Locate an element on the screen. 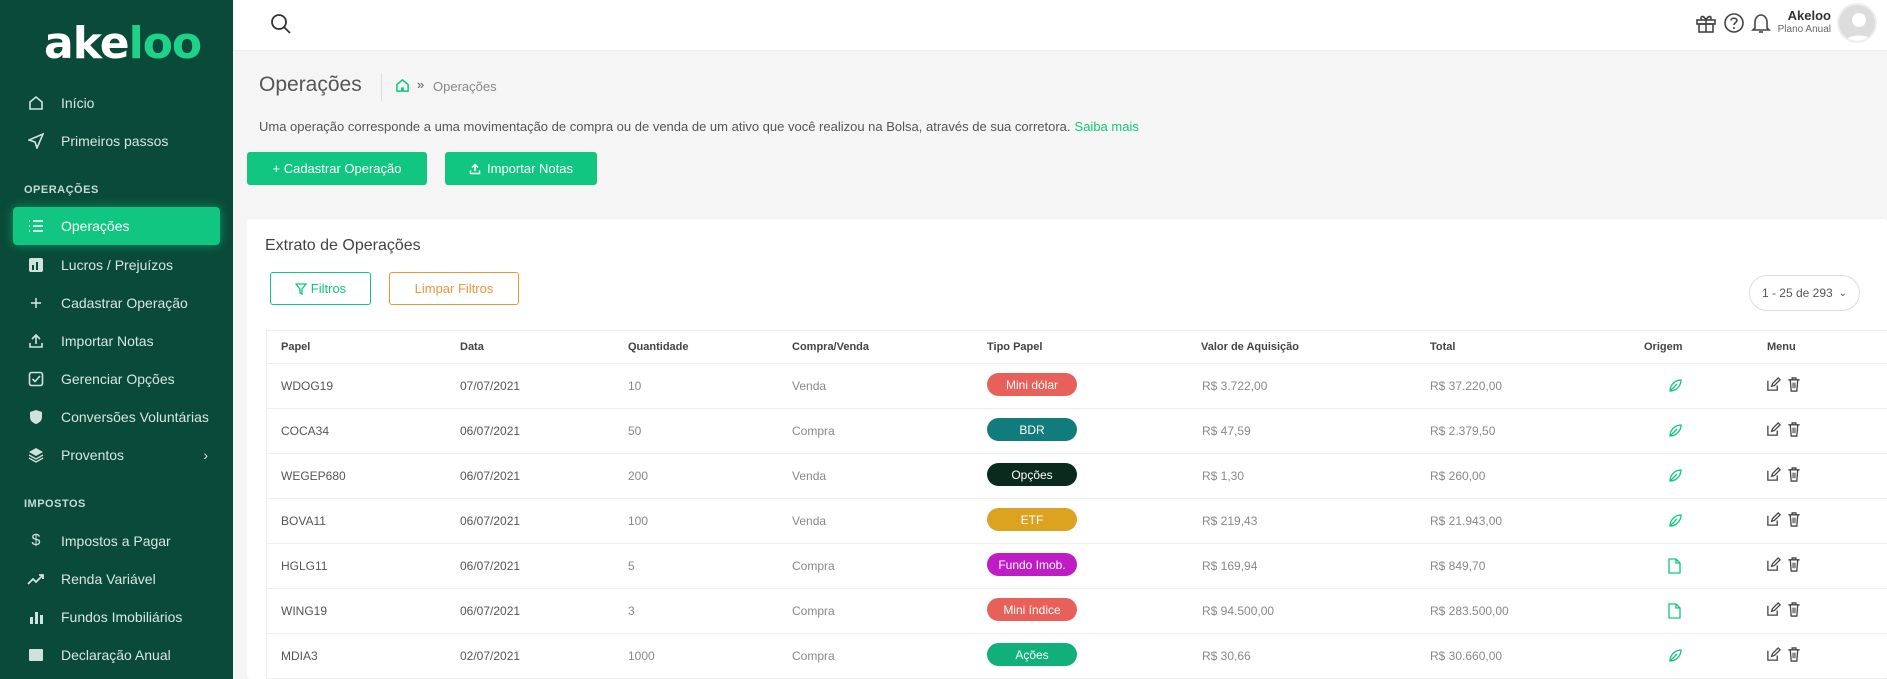  sidebar-item-importar-notas: Importar Notas is located at coordinates (116, 341).